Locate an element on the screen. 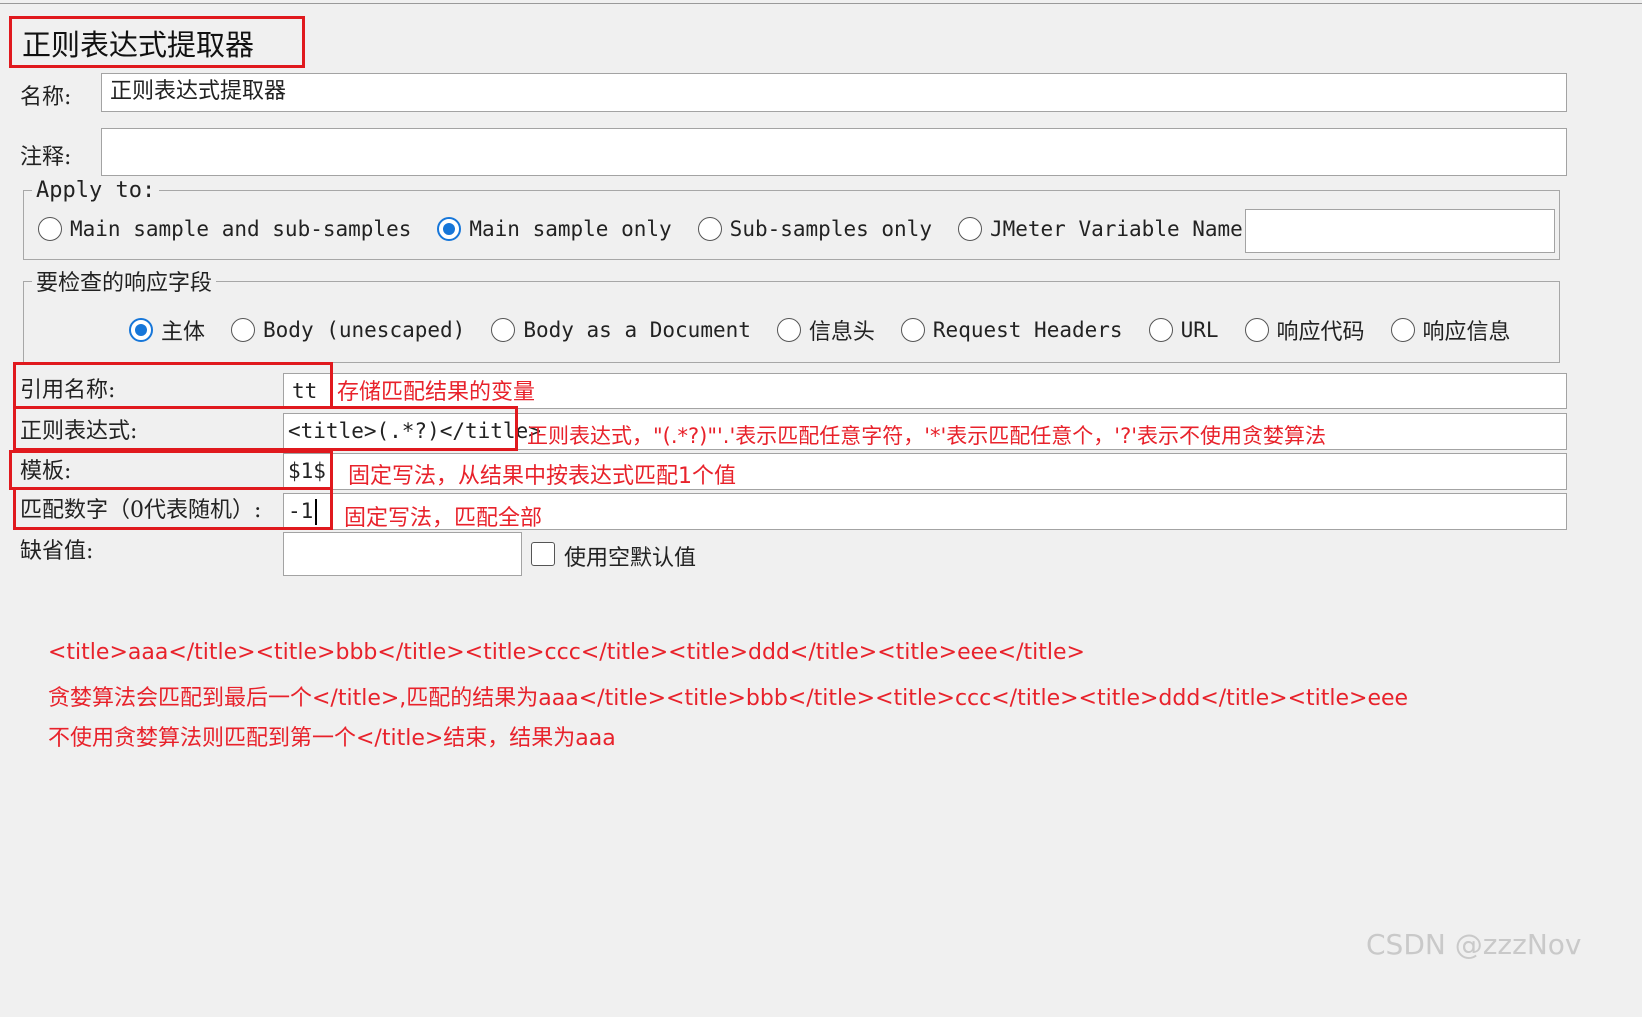  radio-sub-only: Sub-samples only is located at coordinates (814, 229).